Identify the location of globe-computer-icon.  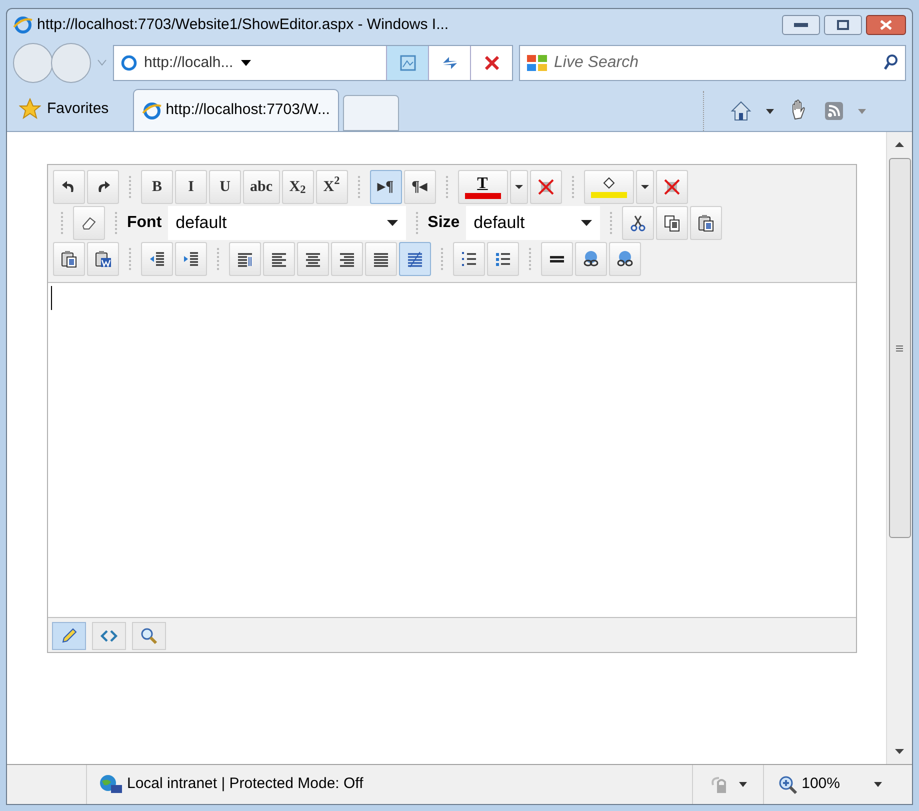
(111, 785).